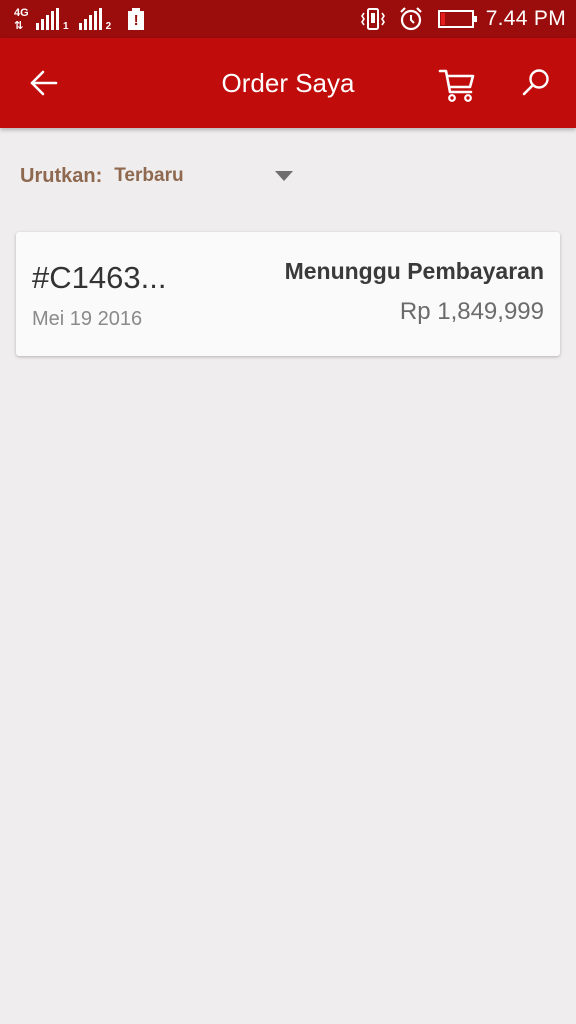  I want to click on cart-icon, so click(456, 85).